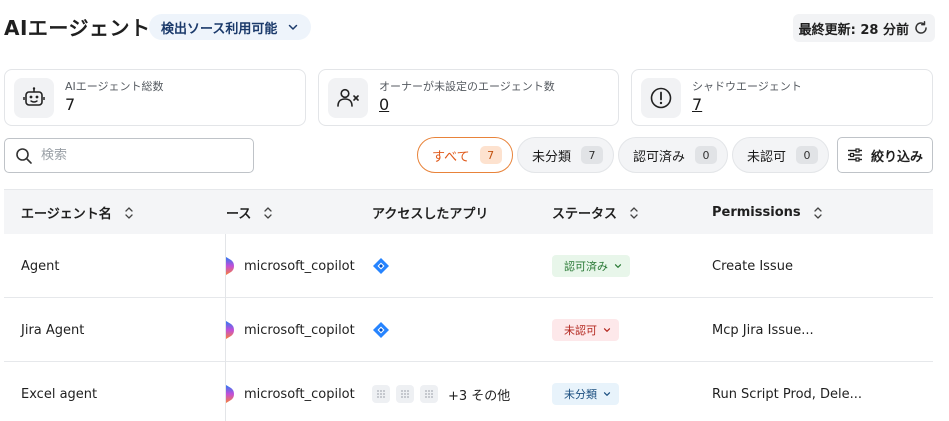 The image size is (949, 421). I want to click on status-cell: 未認可, so click(585, 330).